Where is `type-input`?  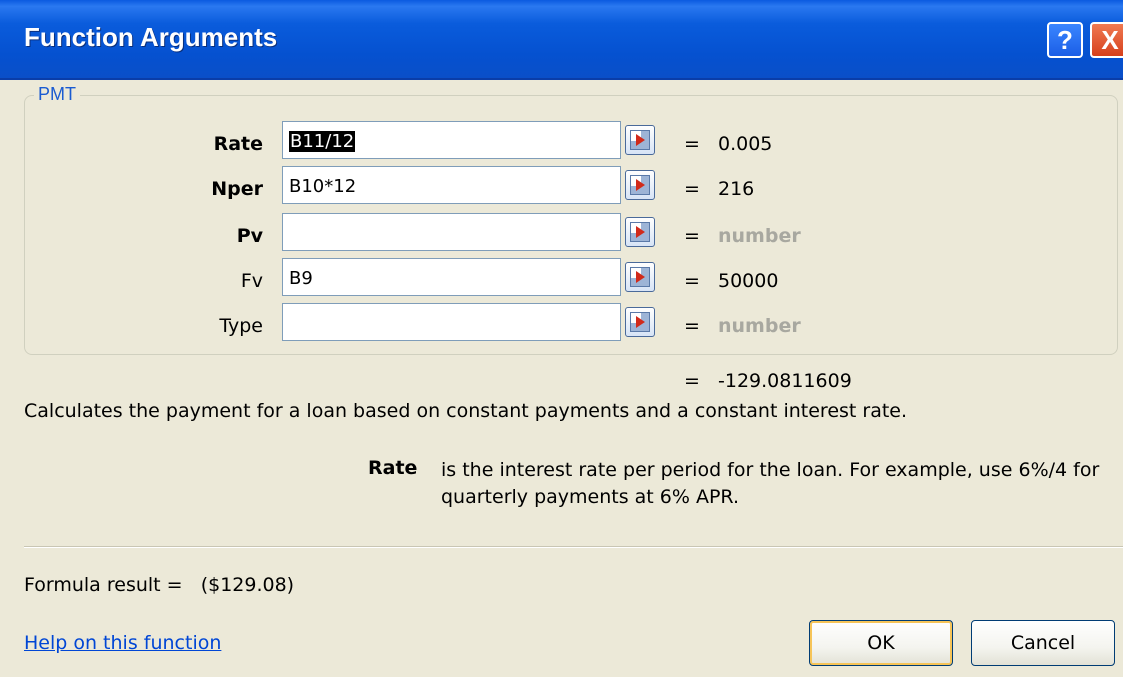 type-input is located at coordinates (451, 322).